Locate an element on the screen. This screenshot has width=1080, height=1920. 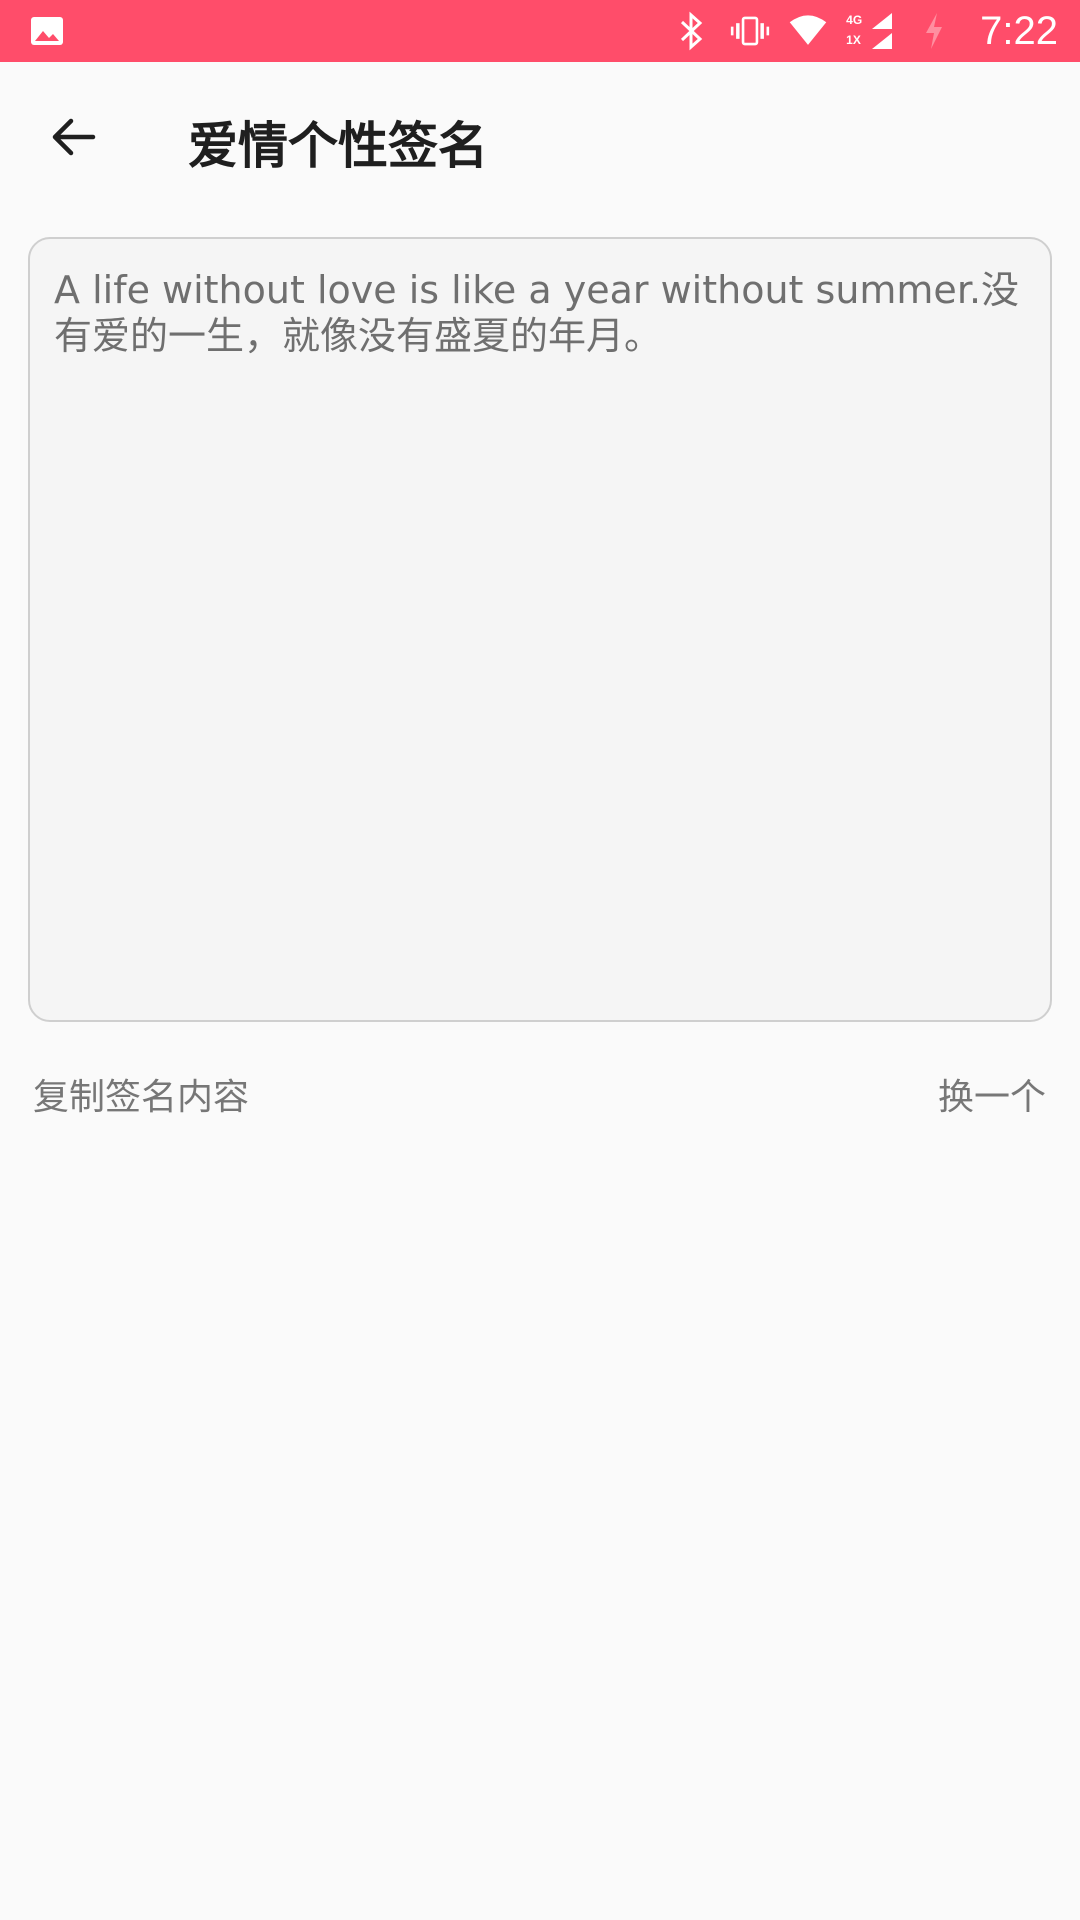
charging-icon is located at coordinates (934, 31).